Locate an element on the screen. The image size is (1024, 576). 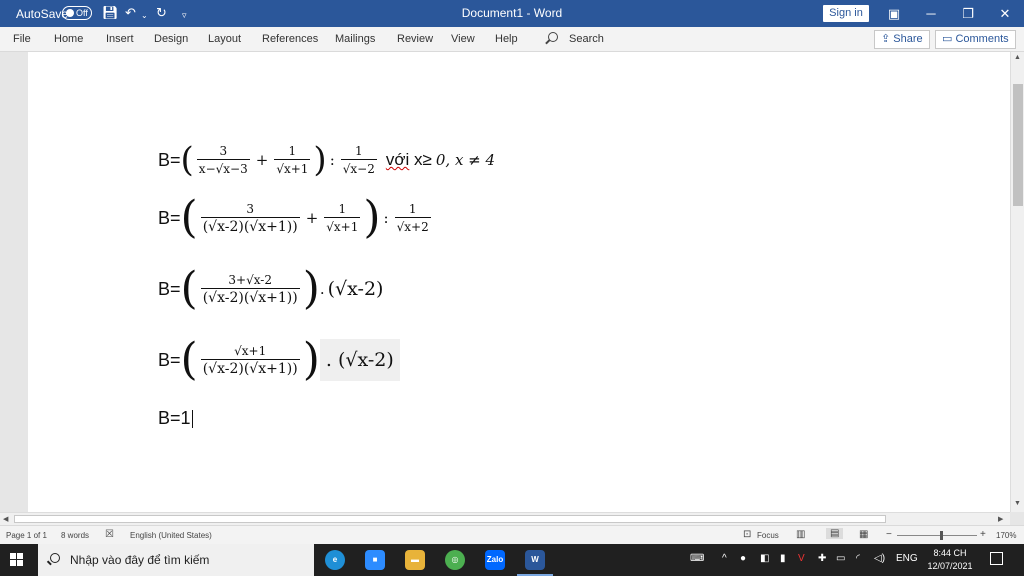
focus-label: Focus is located at coordinates (768, 535).